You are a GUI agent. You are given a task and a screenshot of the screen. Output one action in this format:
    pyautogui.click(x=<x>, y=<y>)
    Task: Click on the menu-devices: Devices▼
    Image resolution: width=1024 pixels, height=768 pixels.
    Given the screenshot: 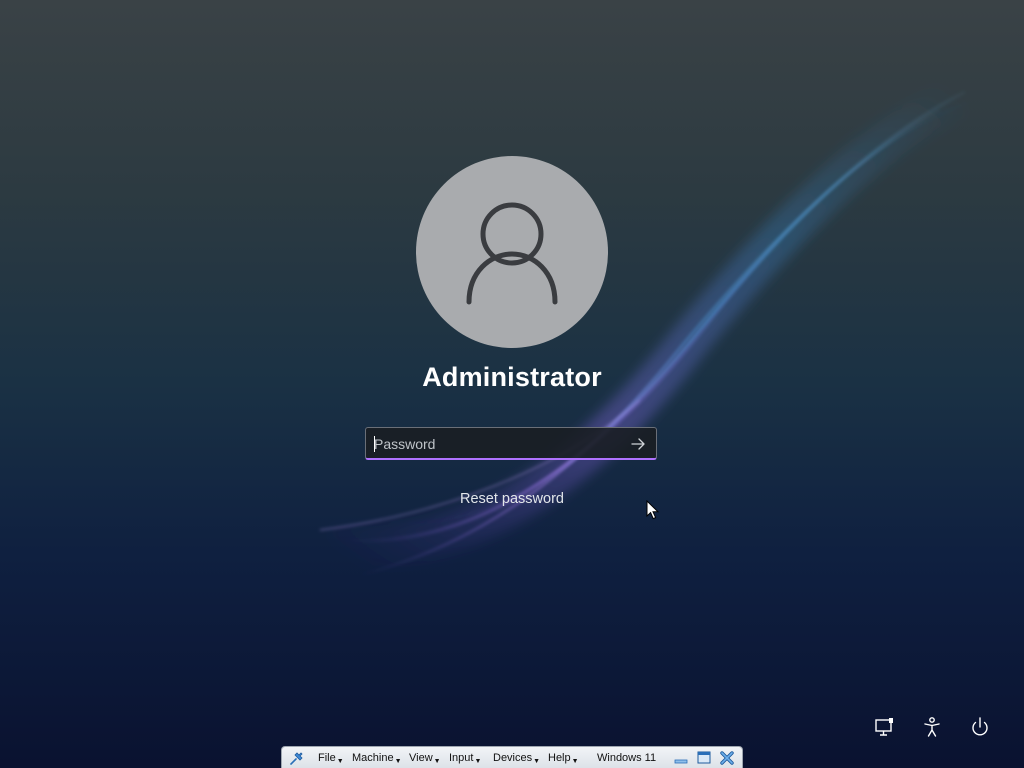 What is the action you would take?
    pyautogui.click(x=516, y=758)
    